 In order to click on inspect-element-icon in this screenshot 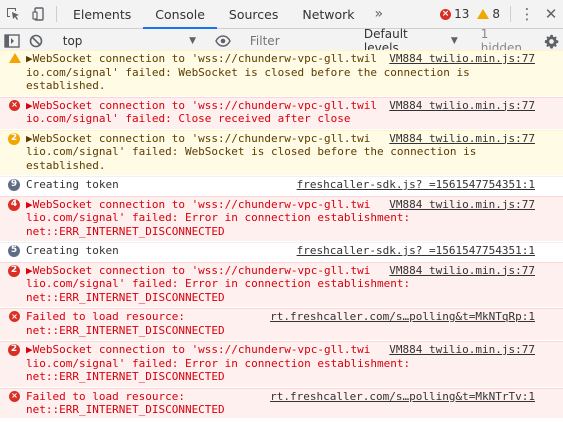, I will do `click(13, 14)`.